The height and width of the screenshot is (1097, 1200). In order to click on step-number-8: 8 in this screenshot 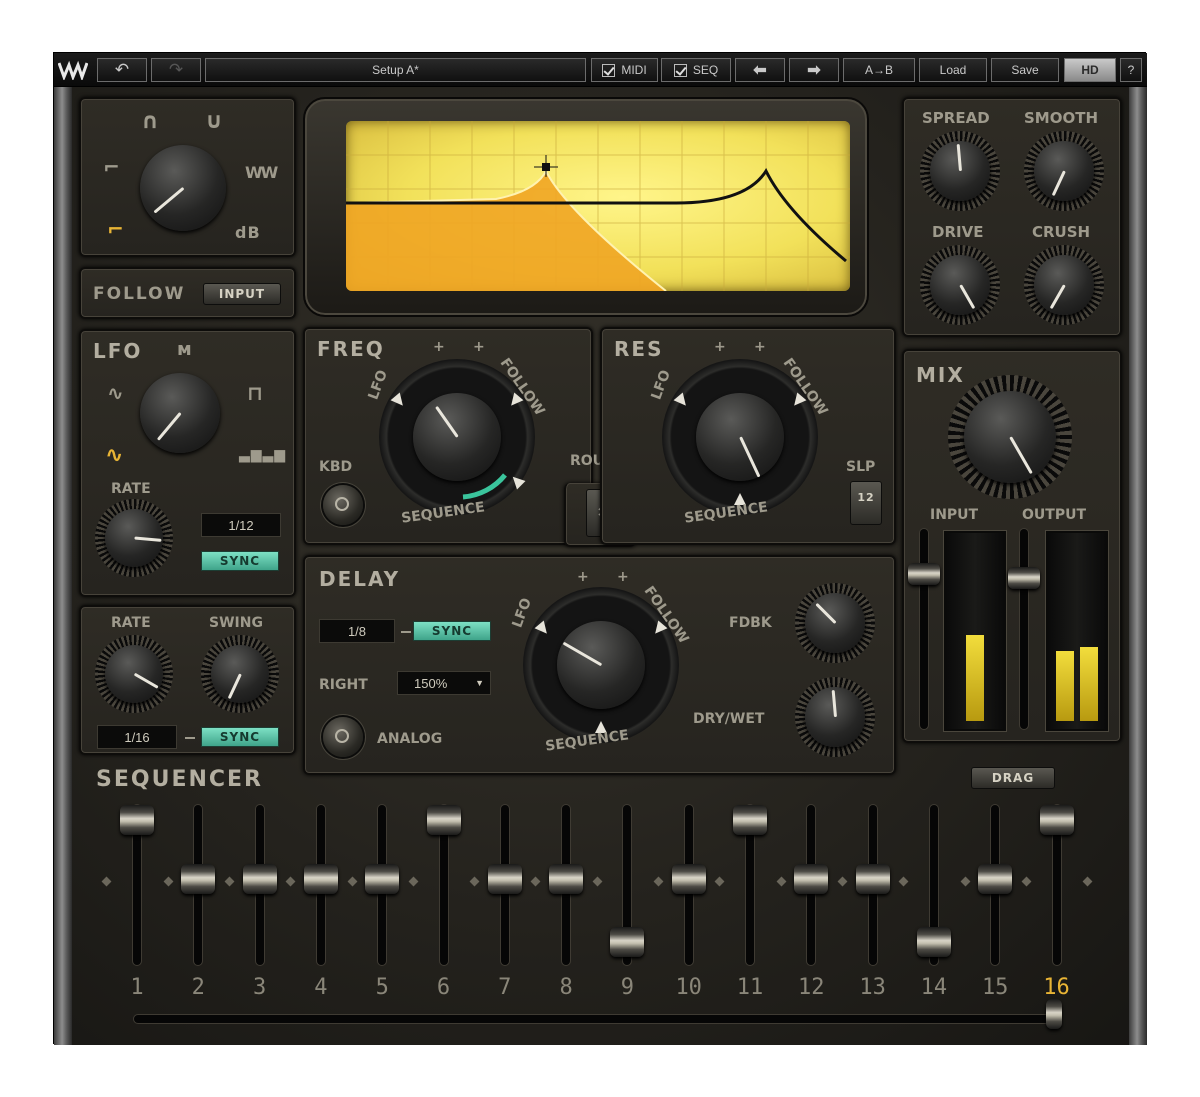, I will do `click(566, 987)`.